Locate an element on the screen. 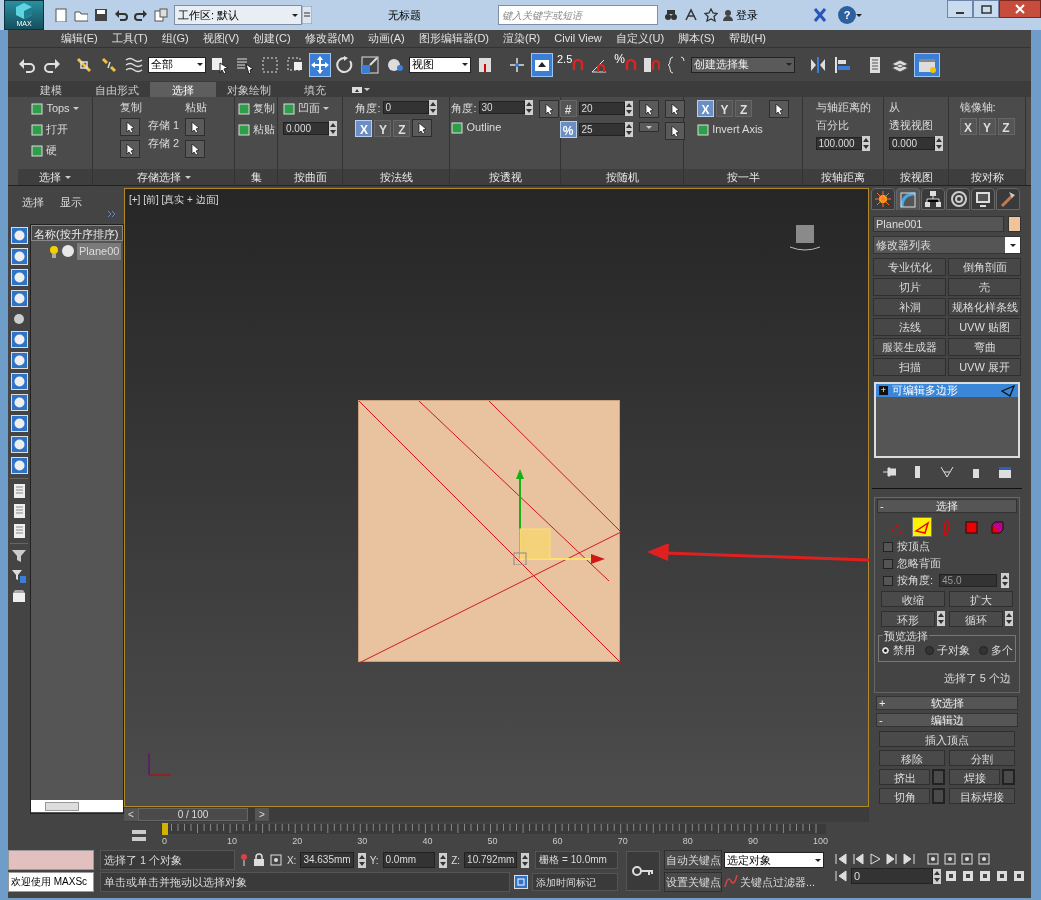 The image size is (1041, 900). modifier-button: 倒角剖面 is located at coordinates (984, 267).